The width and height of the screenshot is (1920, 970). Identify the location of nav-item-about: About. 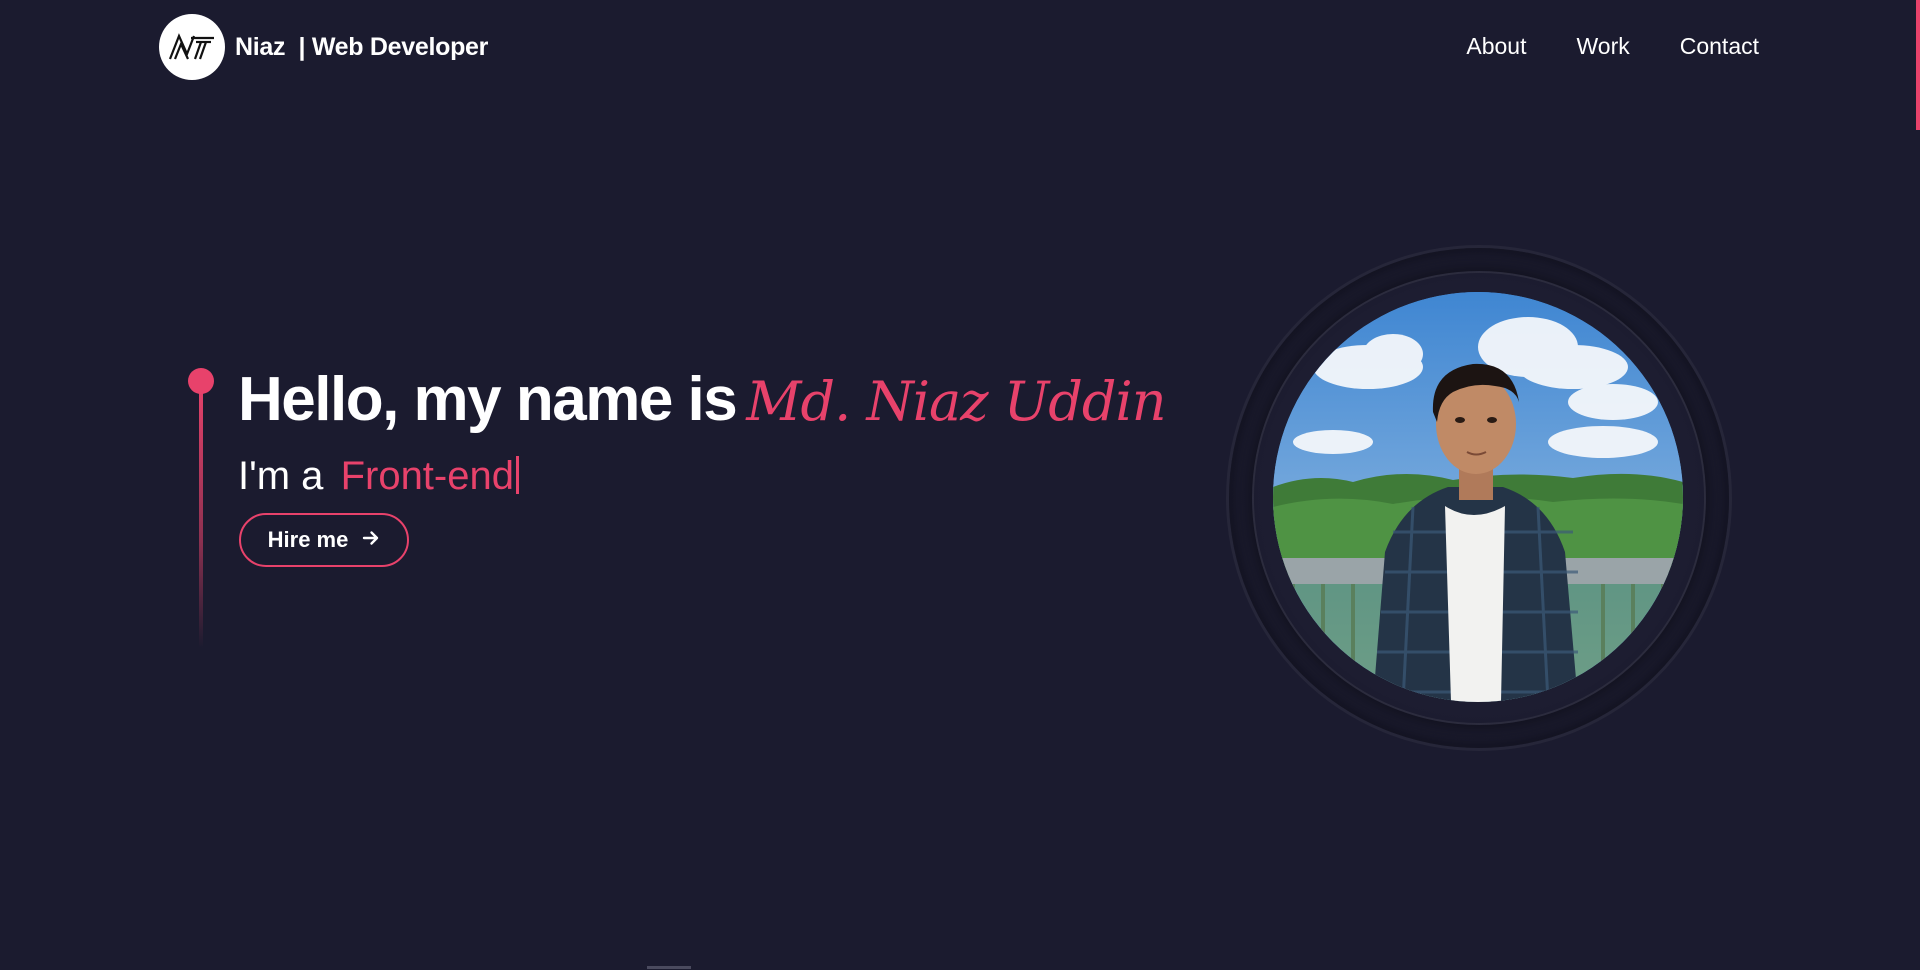
(1496, 46).